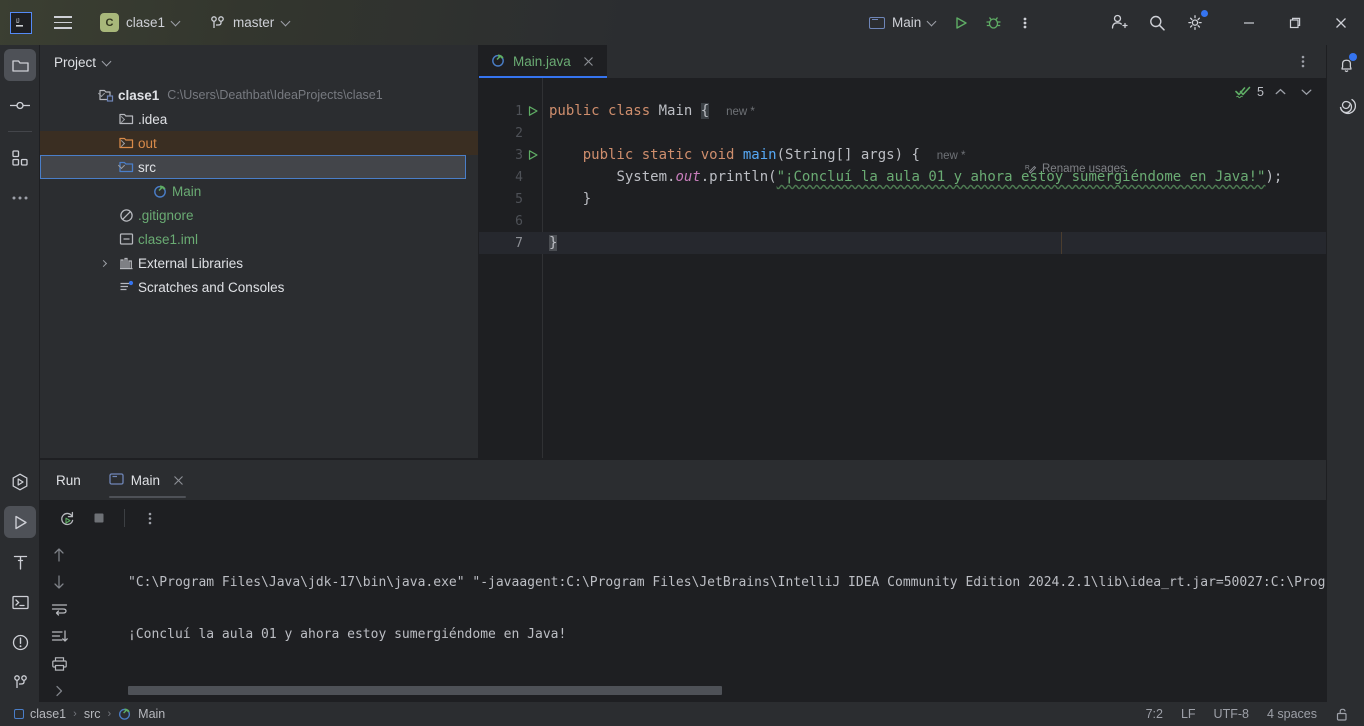 The height and width of the screenshot is (726, 1364). Describe the element at coordinates (1119, 23) in the screenshot. I see `code-with-me-button` at that location.